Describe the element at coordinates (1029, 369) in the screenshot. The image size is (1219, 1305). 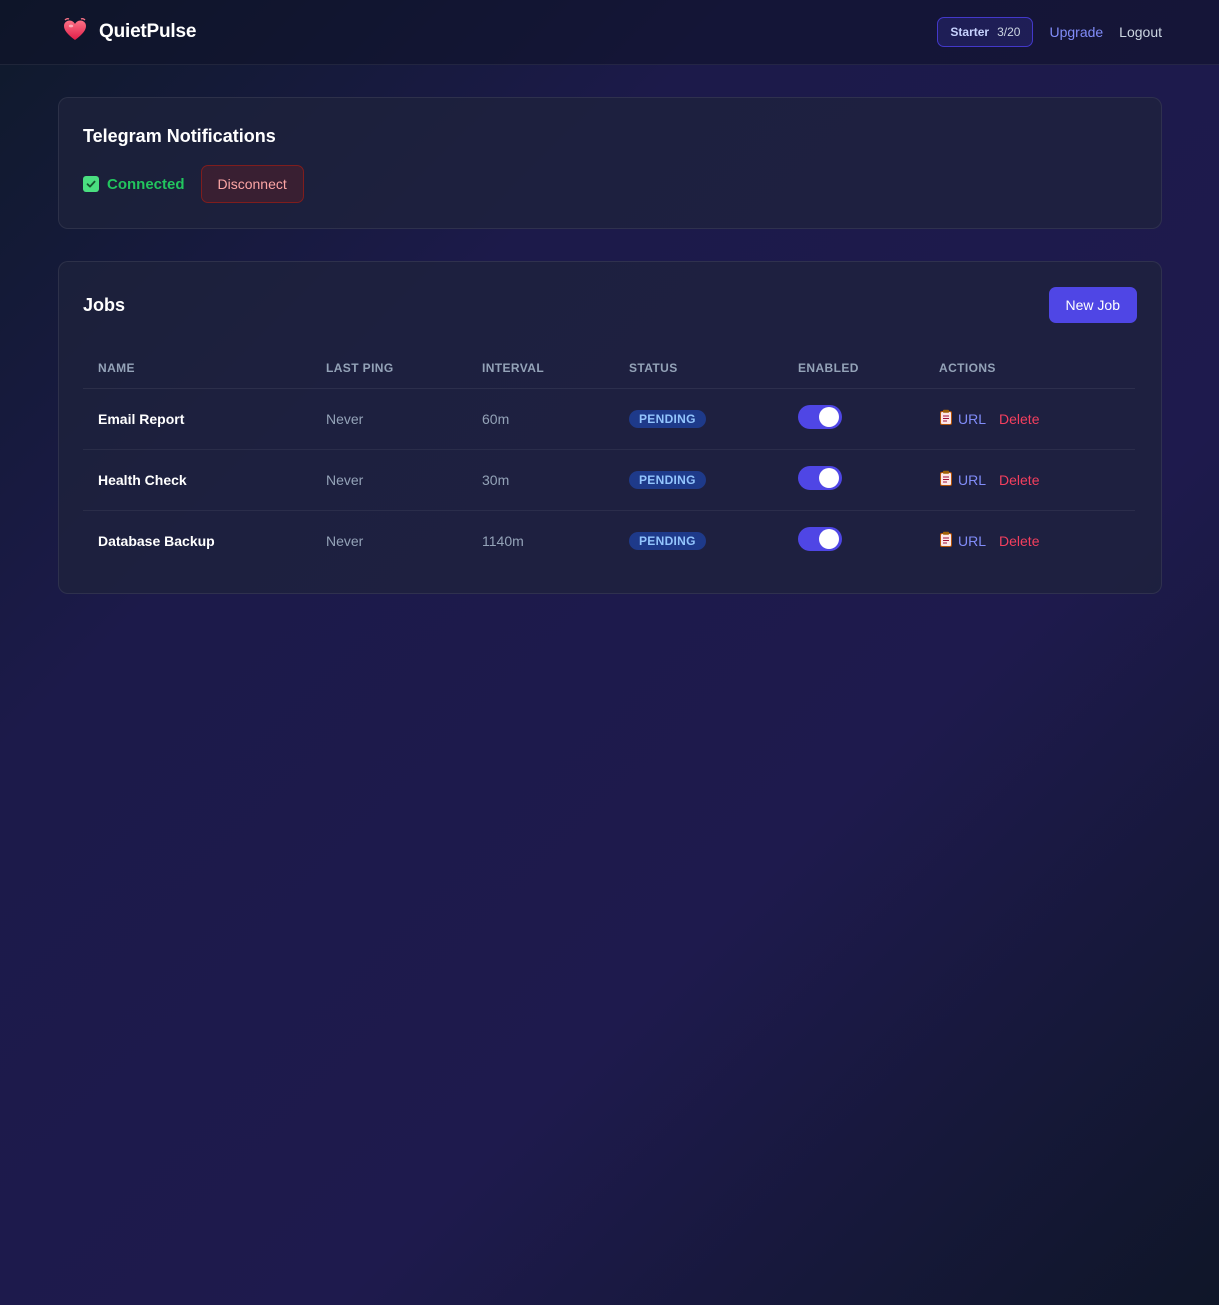
I see `column-header-actions: ACTIONS` at that location.